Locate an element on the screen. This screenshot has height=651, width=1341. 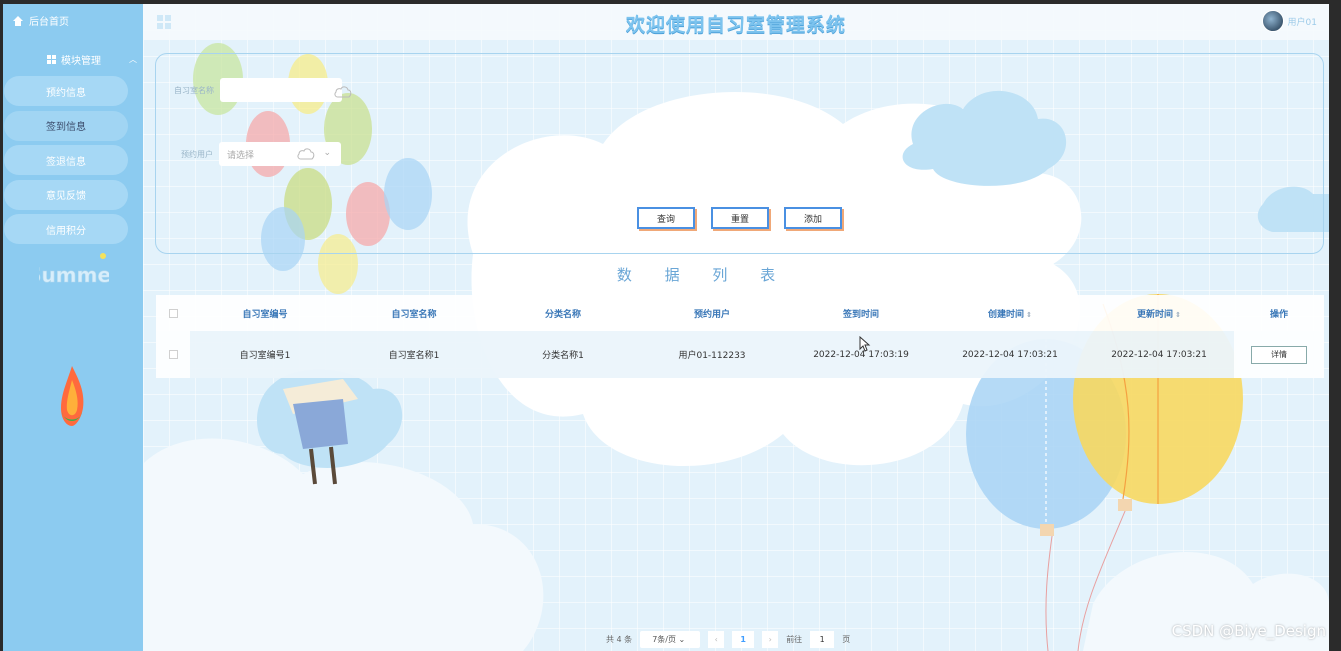
next-page-button: › is located at coordinates (770, 639).